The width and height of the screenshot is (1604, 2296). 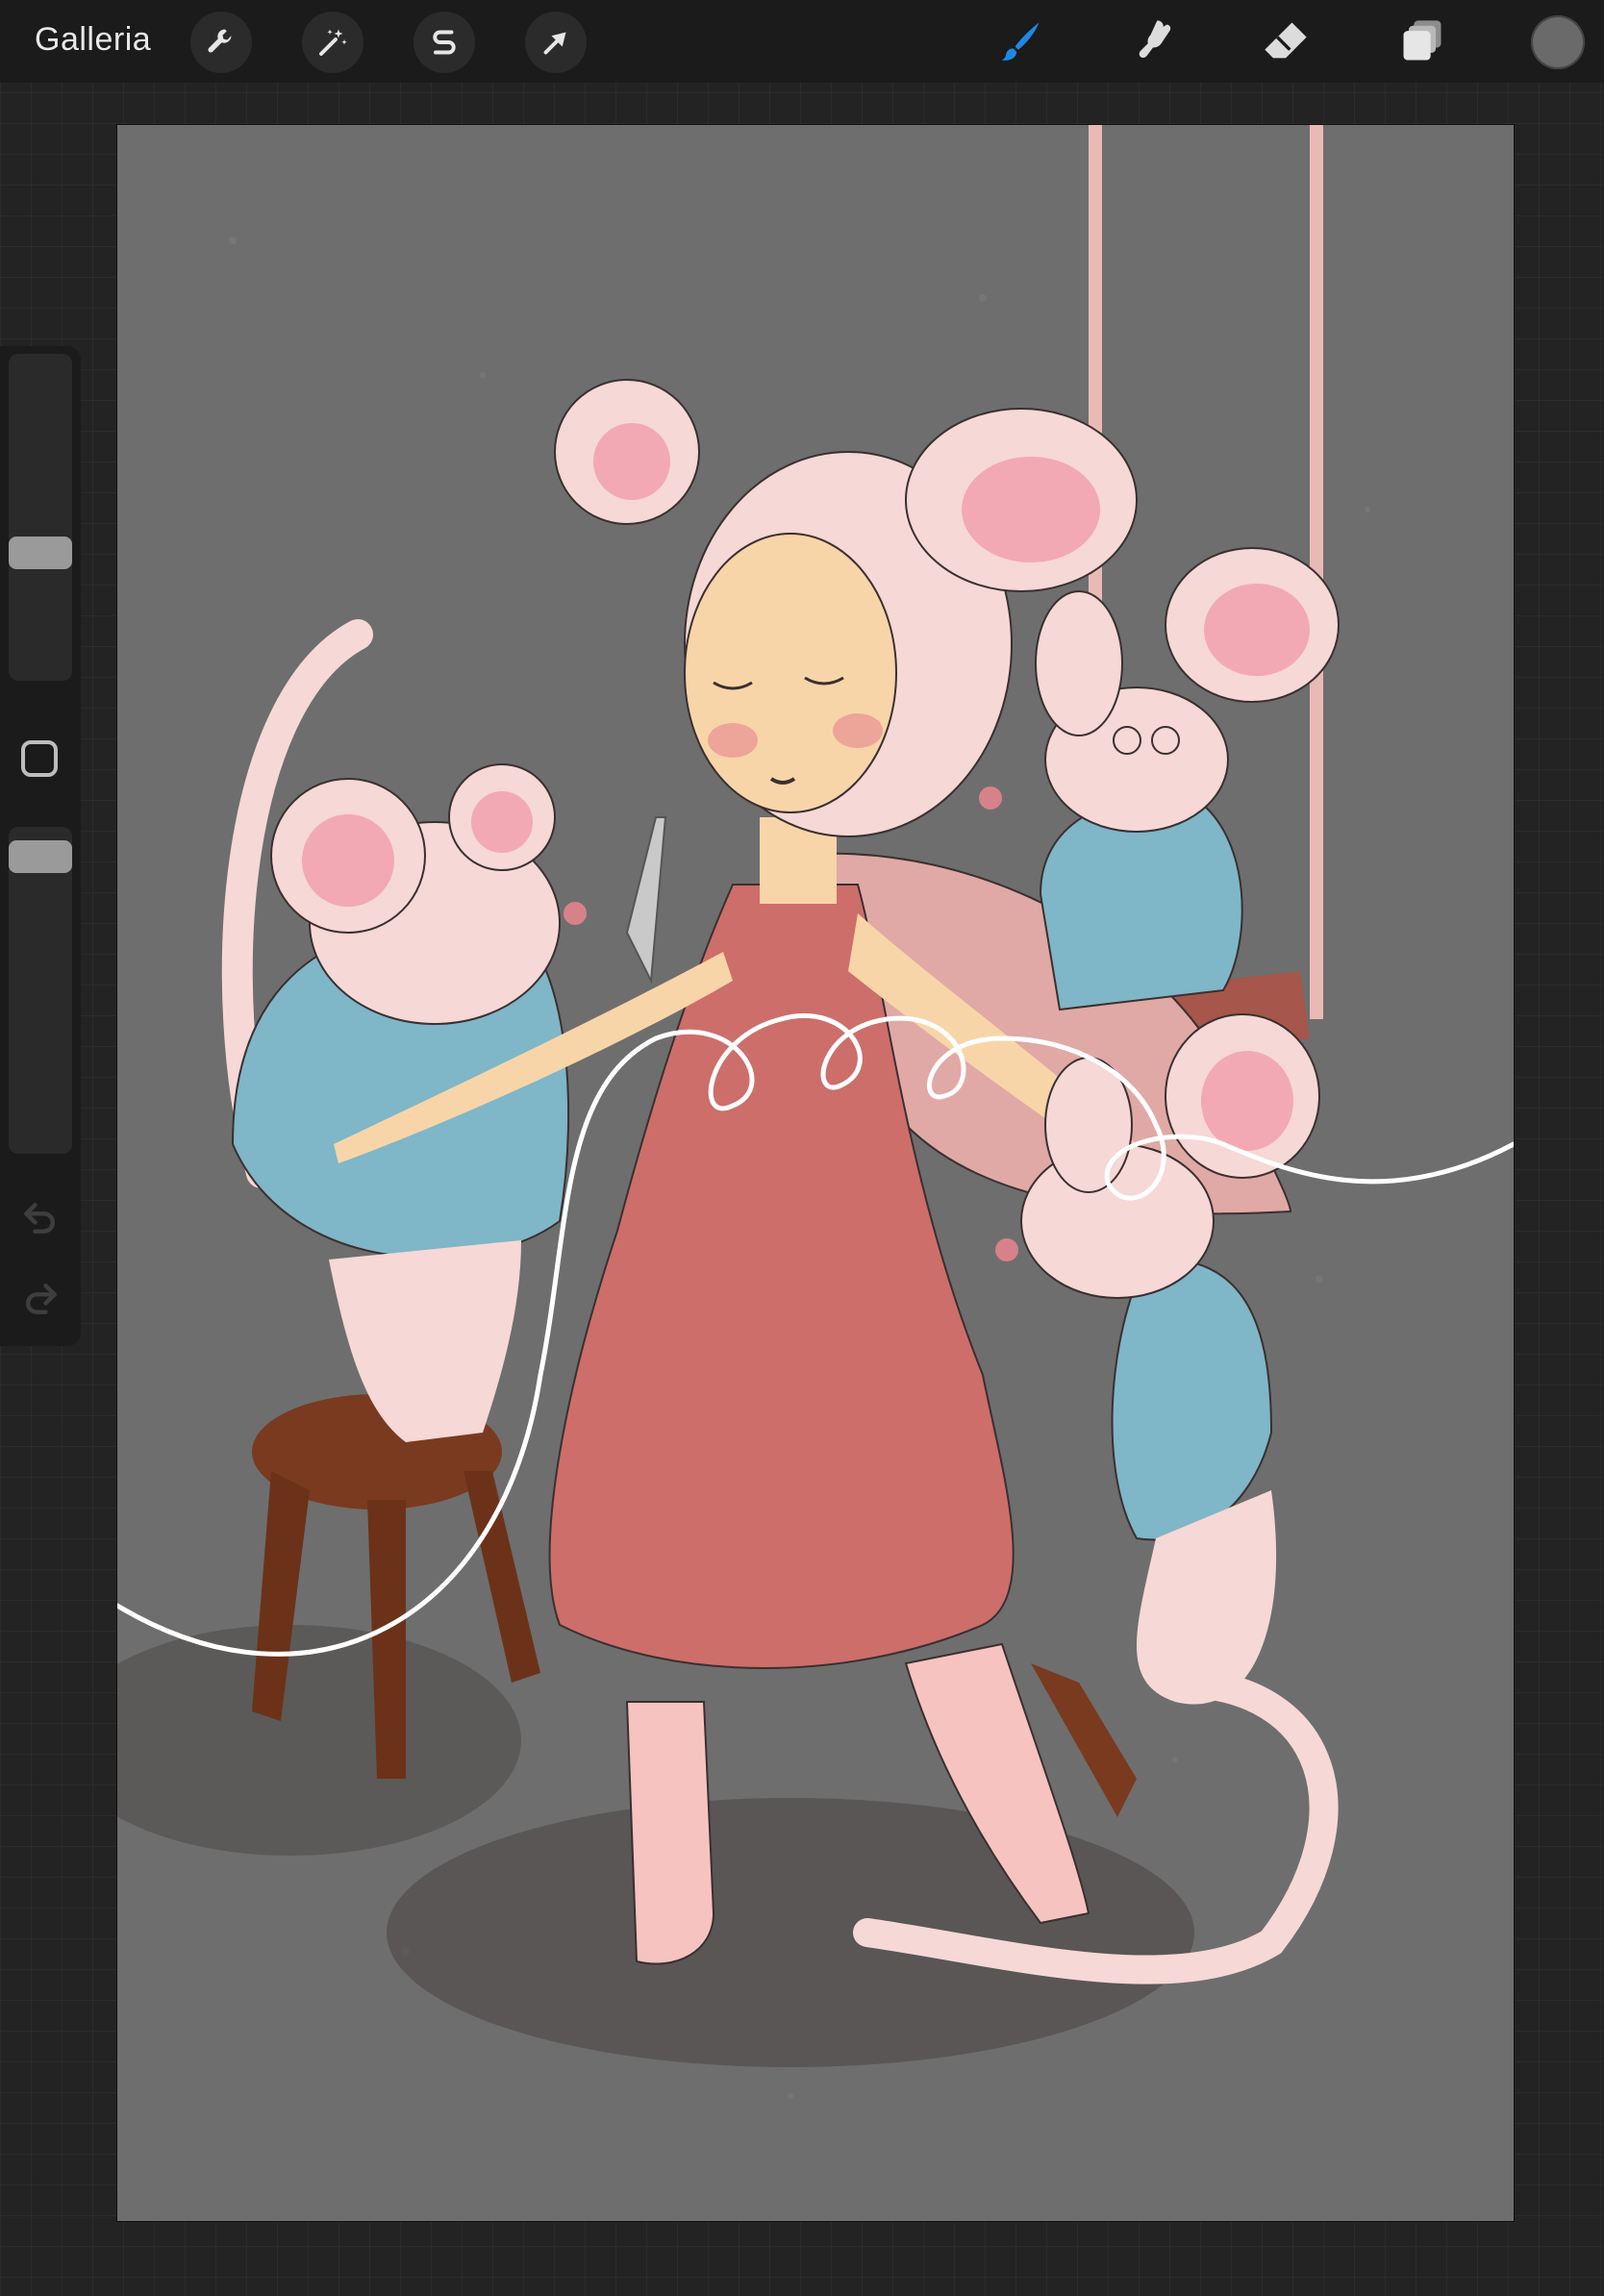 I want to click on brush-tool-button, so click(x=1020, y=41).